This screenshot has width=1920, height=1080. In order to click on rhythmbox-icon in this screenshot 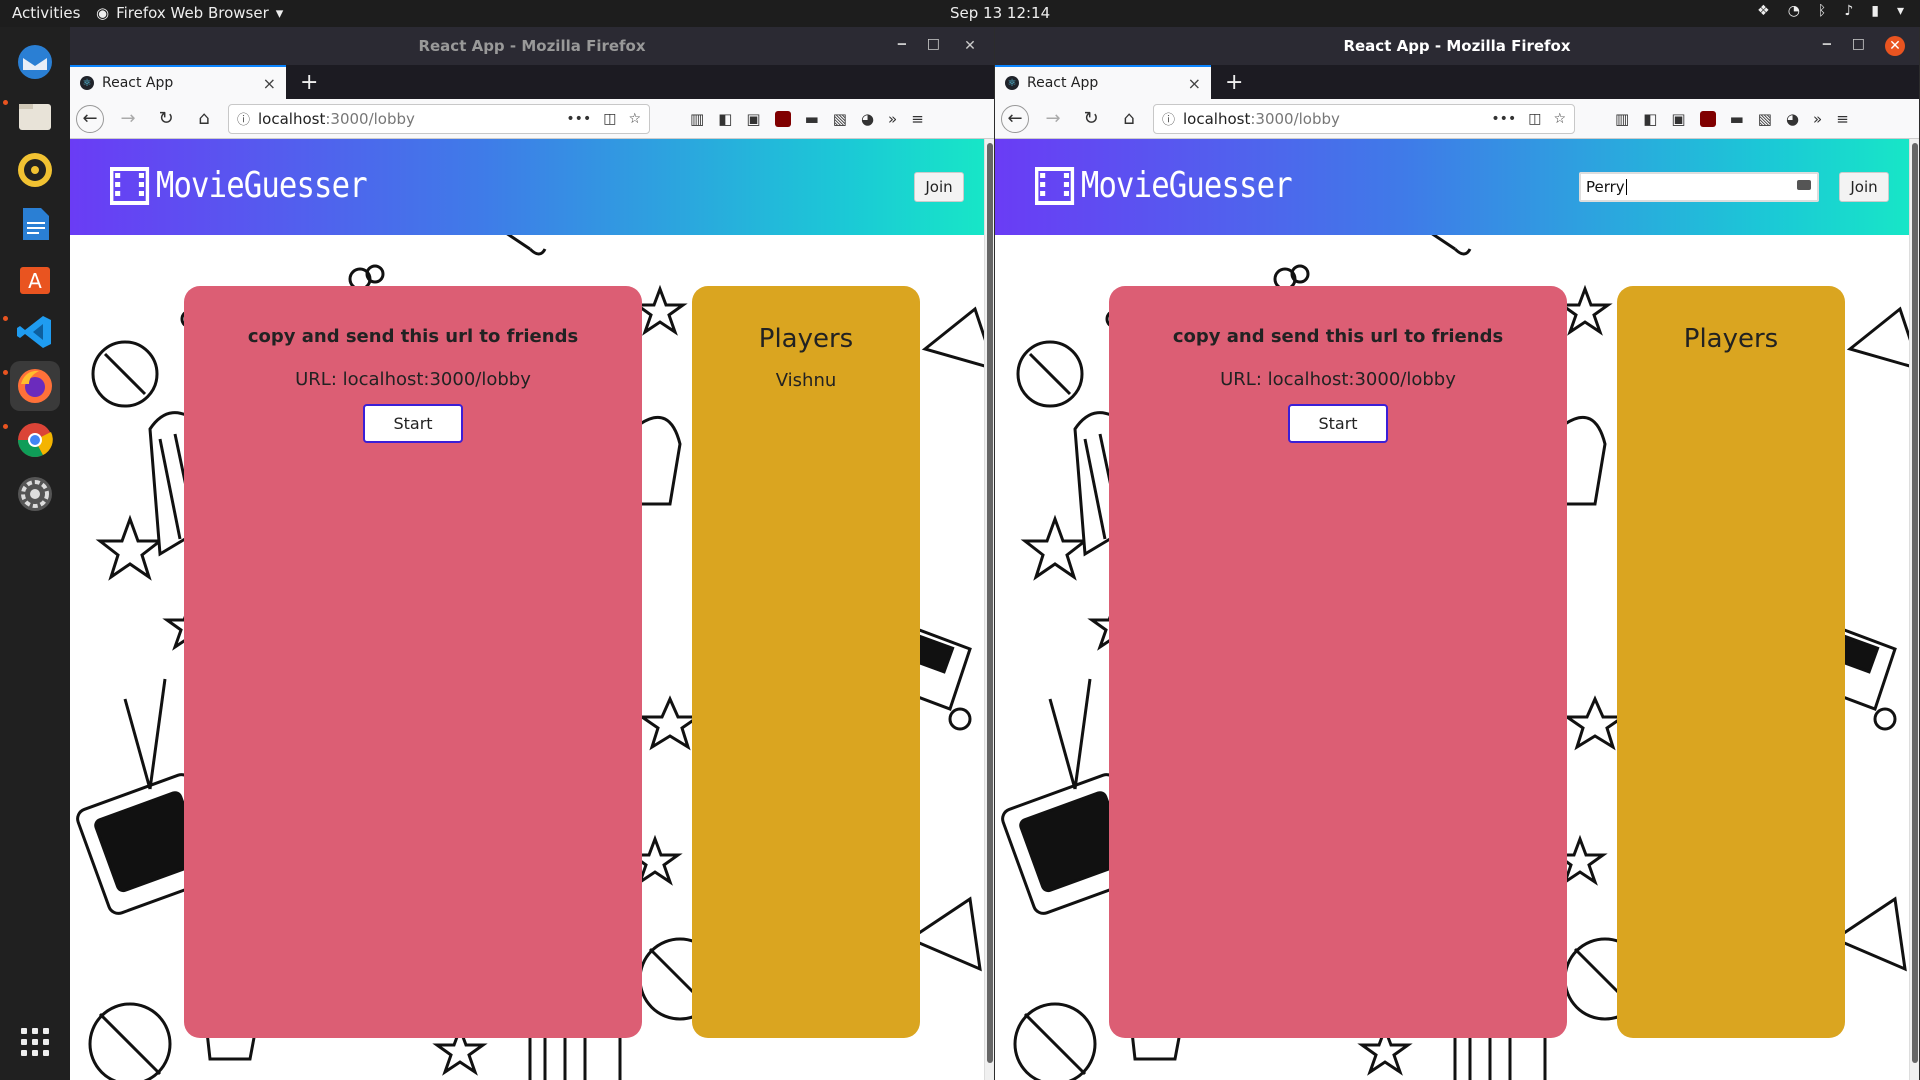, I will do `click(35, 170)`.